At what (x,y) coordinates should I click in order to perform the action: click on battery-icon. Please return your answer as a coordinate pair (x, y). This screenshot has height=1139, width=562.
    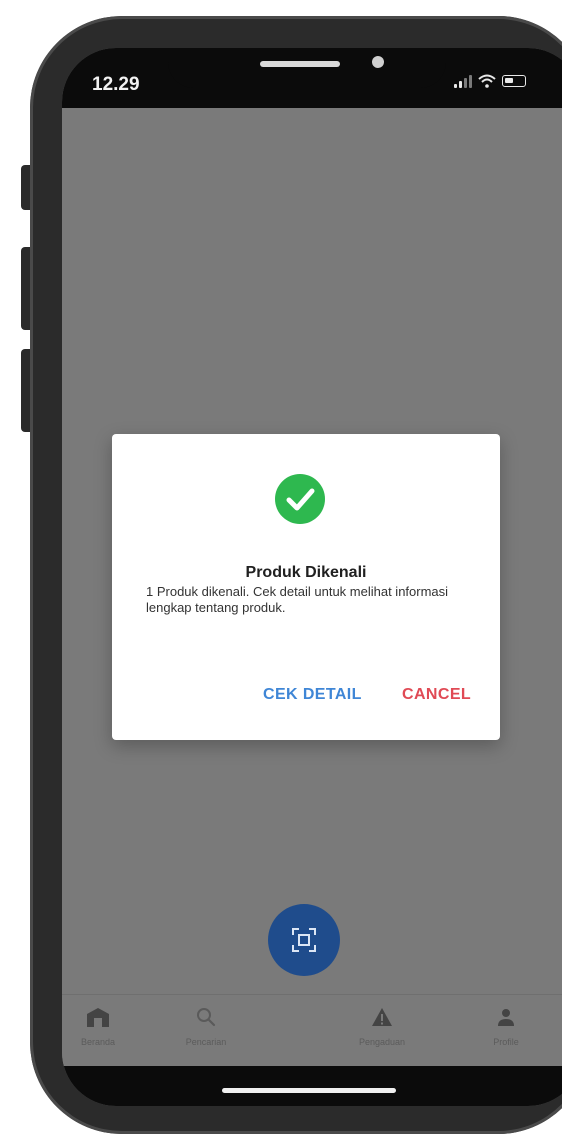
    Looking at the image, I should click on (514, 81).